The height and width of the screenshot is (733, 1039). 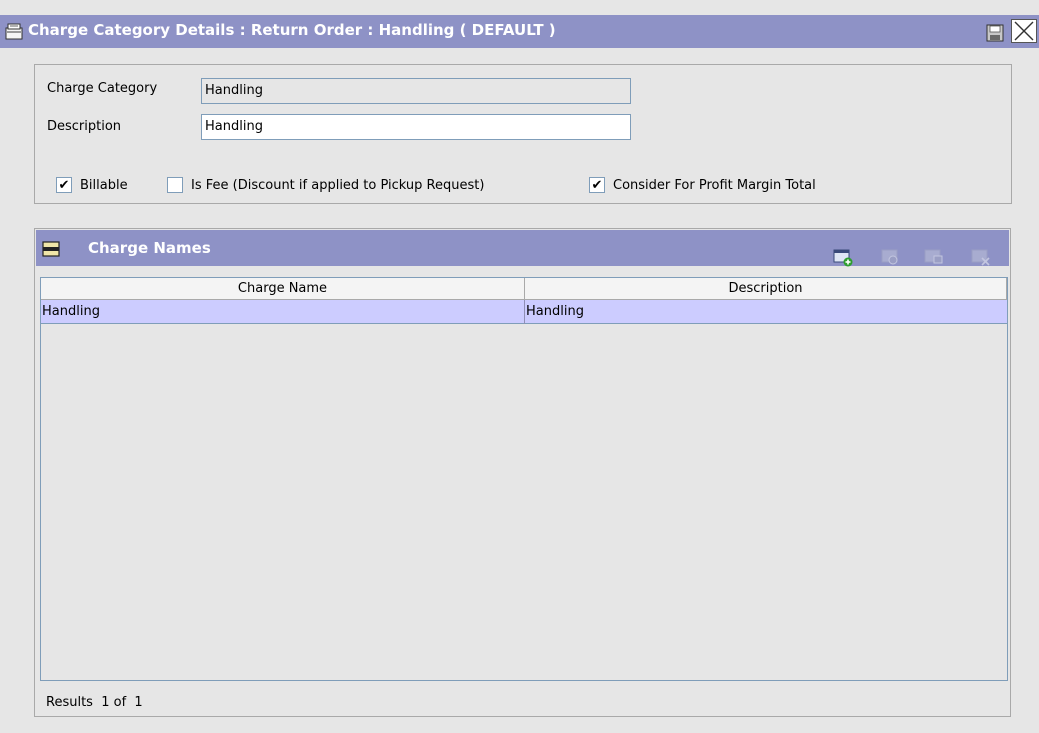 What do you see at coordinates (416, 127) in the screenshot?
I see `description-field: Handling` at bounding box center [416, 127].